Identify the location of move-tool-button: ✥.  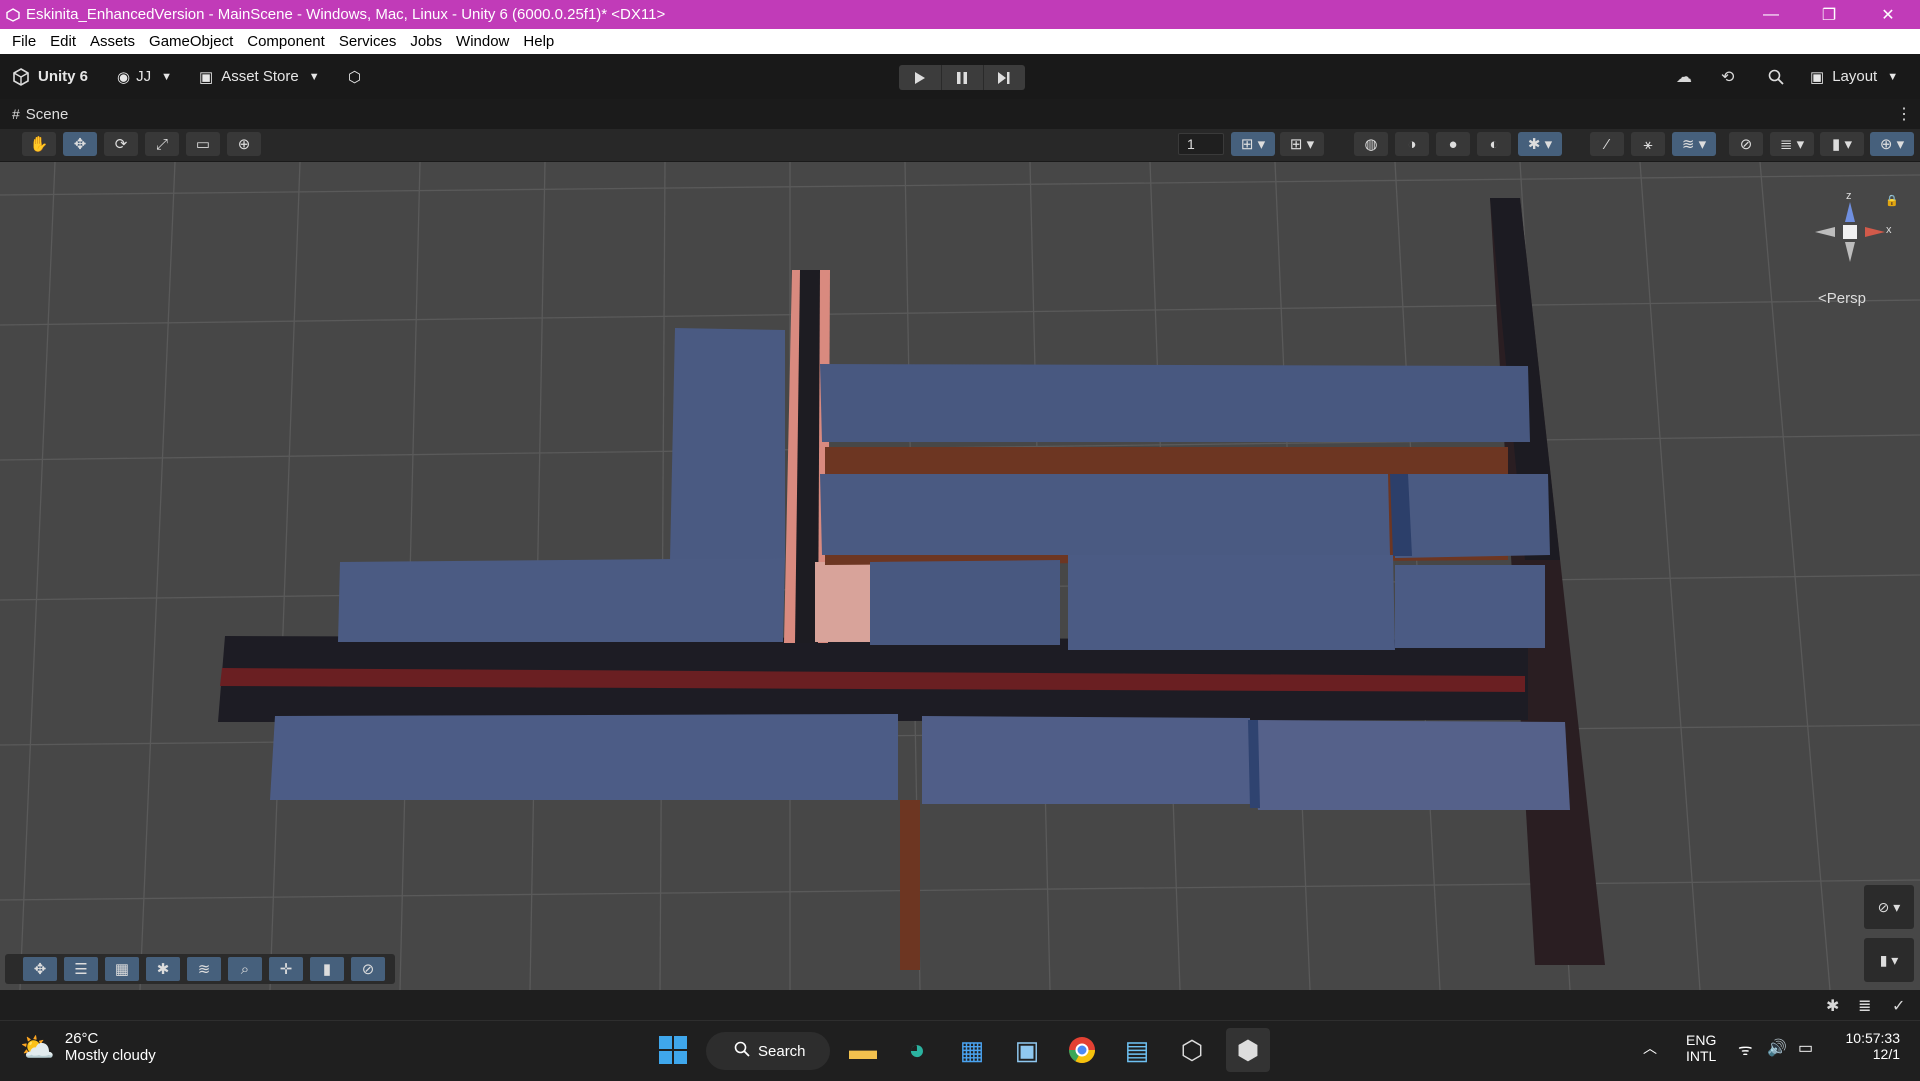
(80, 144).